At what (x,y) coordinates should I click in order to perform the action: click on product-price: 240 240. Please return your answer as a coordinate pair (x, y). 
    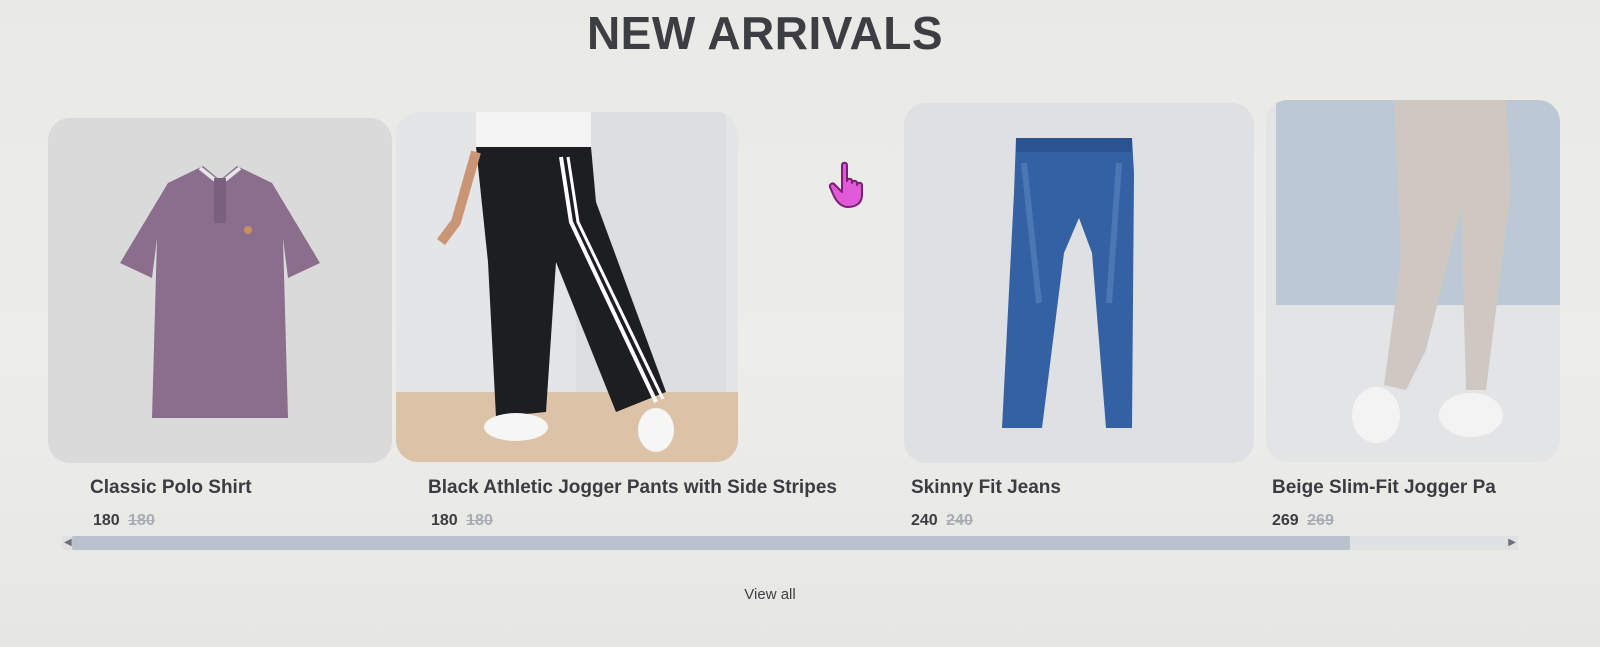
    Looking at the image, I should click on (942, 521).